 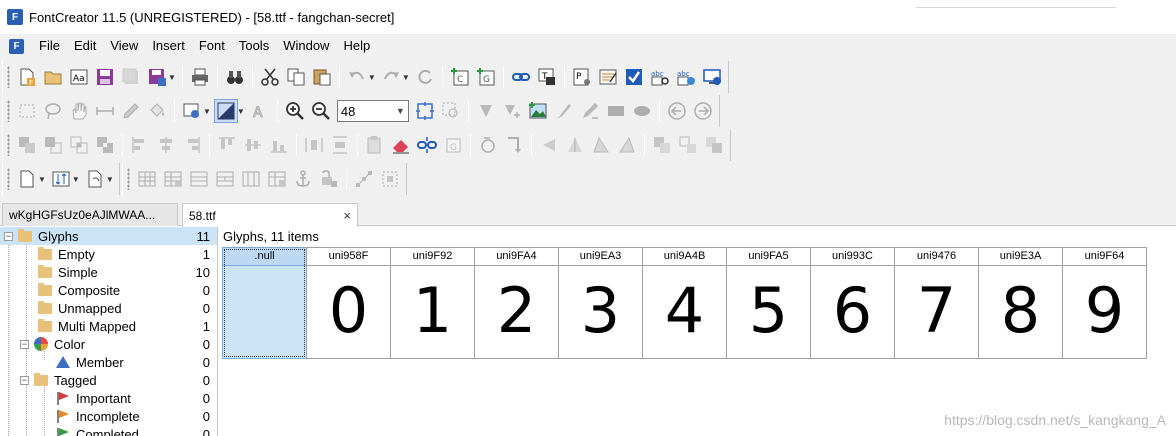 What do you see at coordinates (521, 77) in the screenshot?
I see `link-icon` at bounding box center [521, 77].